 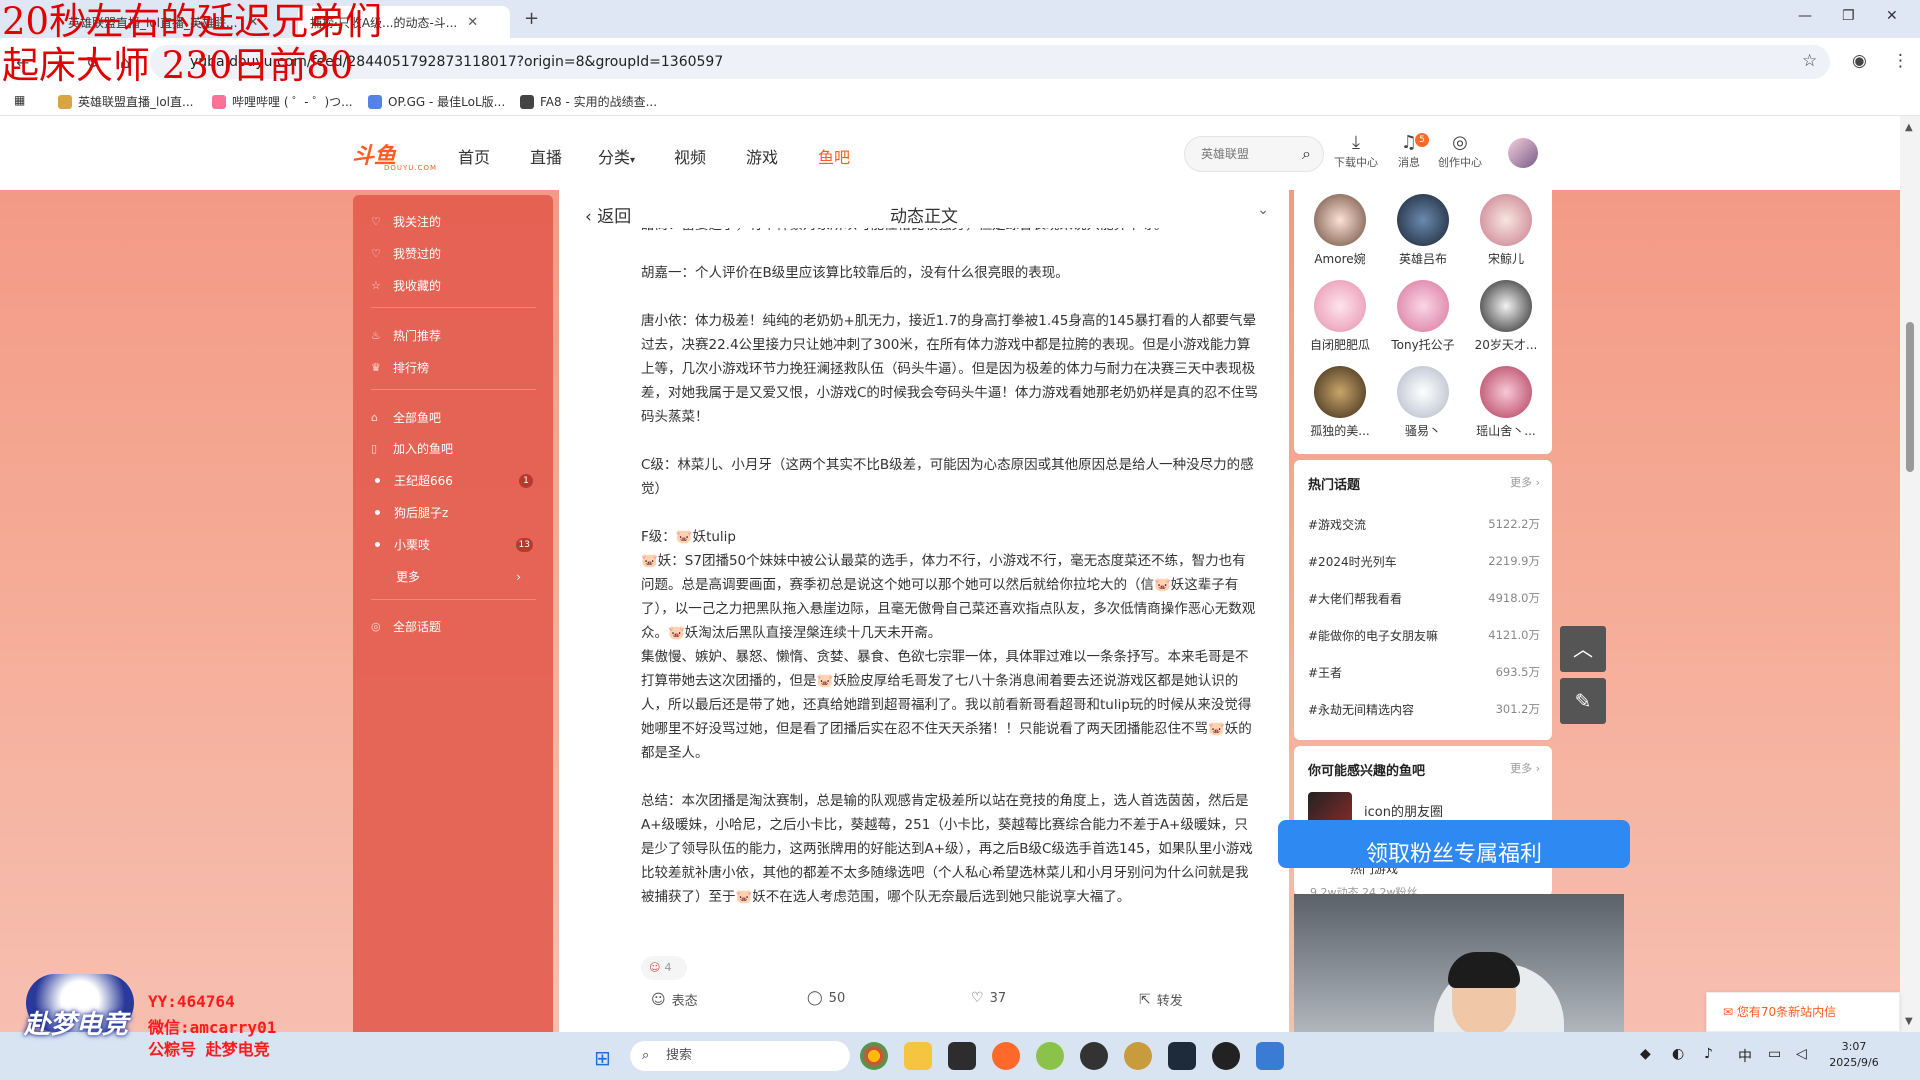 What do you see at coordinates (1263, 210) in the screenshot?
I see `chevron-down-icon: ⌄` at bounding box center [1263, 210].